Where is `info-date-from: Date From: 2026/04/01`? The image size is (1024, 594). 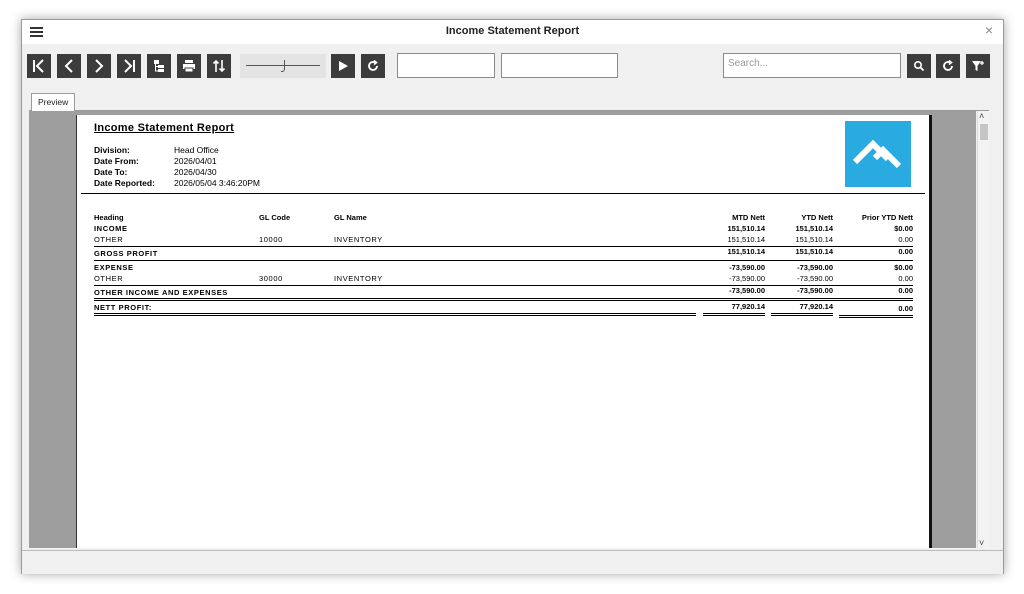 info-date-from: Date From: 2026/04/01 is located at coordinates (155, 161).